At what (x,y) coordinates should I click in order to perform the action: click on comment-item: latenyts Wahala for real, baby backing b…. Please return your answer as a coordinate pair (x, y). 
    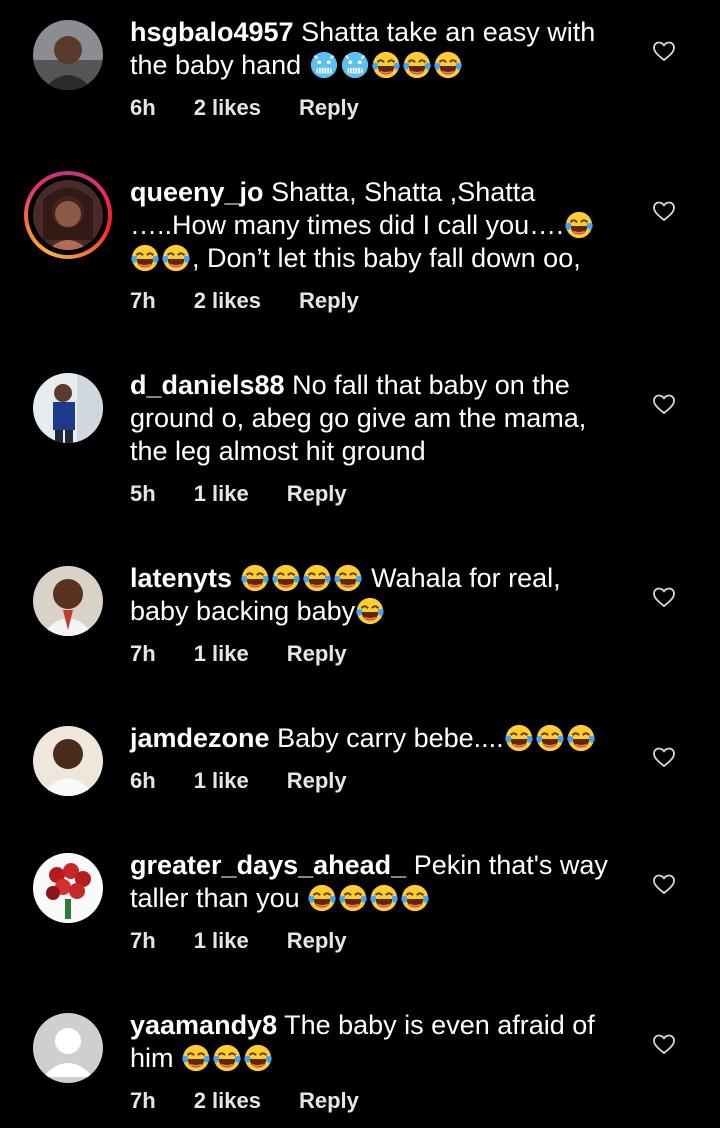
    Looking at the image, I should click on (360, 626).